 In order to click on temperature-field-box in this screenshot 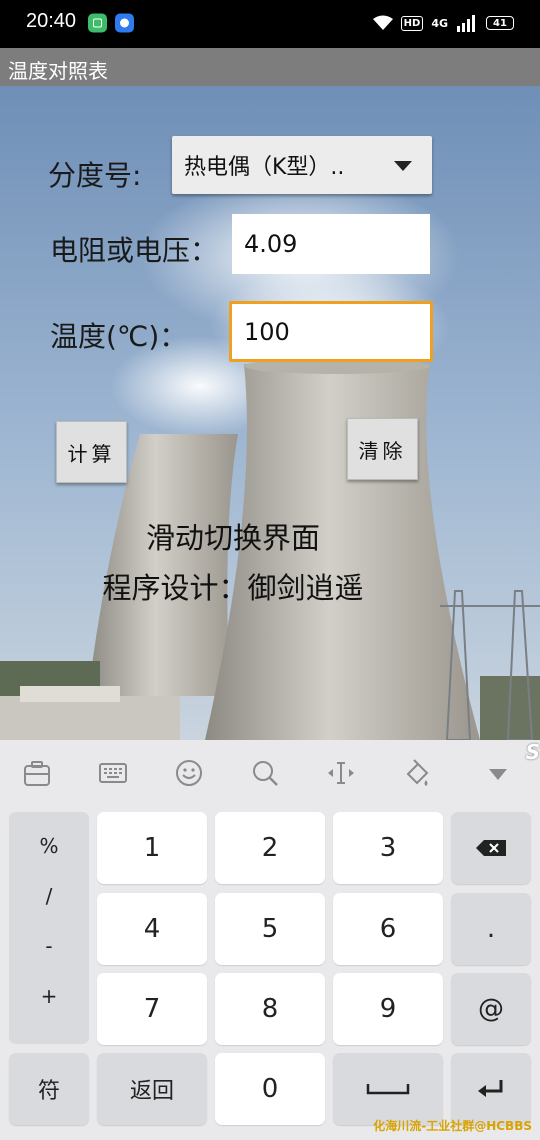, I will do `click(331, 331)`.